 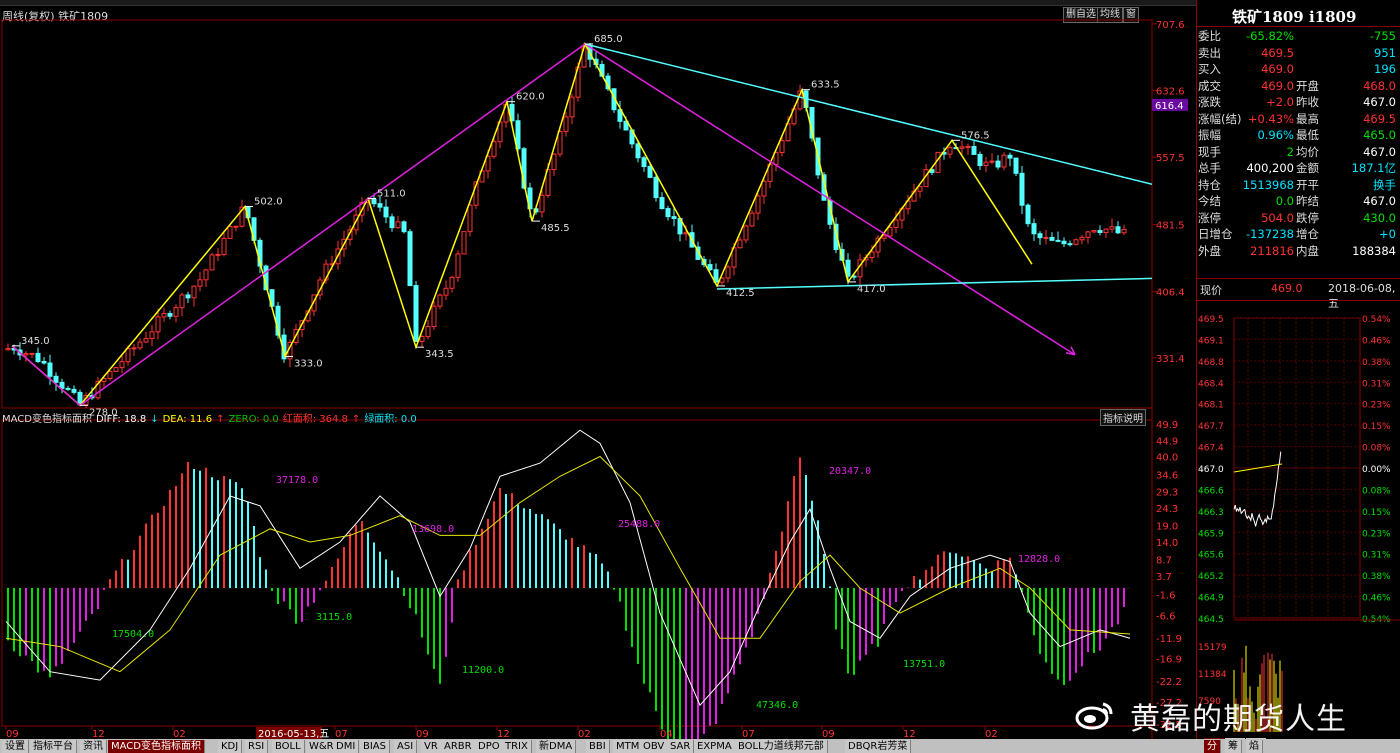 I want to click on indicator-tab: RSI, so click(x=257, y=746).